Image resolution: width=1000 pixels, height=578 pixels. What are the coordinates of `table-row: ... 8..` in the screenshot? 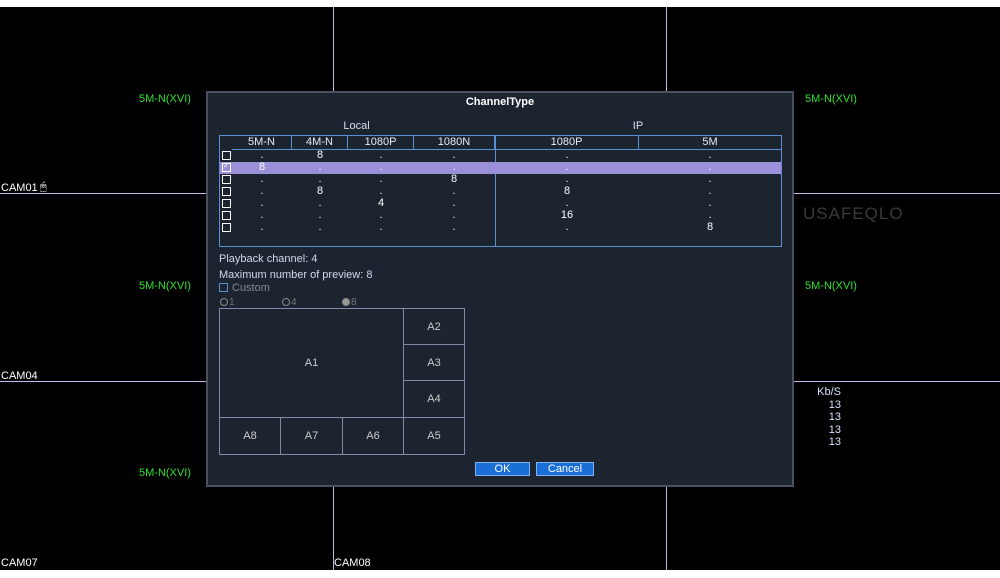 It's located at (500, 179).